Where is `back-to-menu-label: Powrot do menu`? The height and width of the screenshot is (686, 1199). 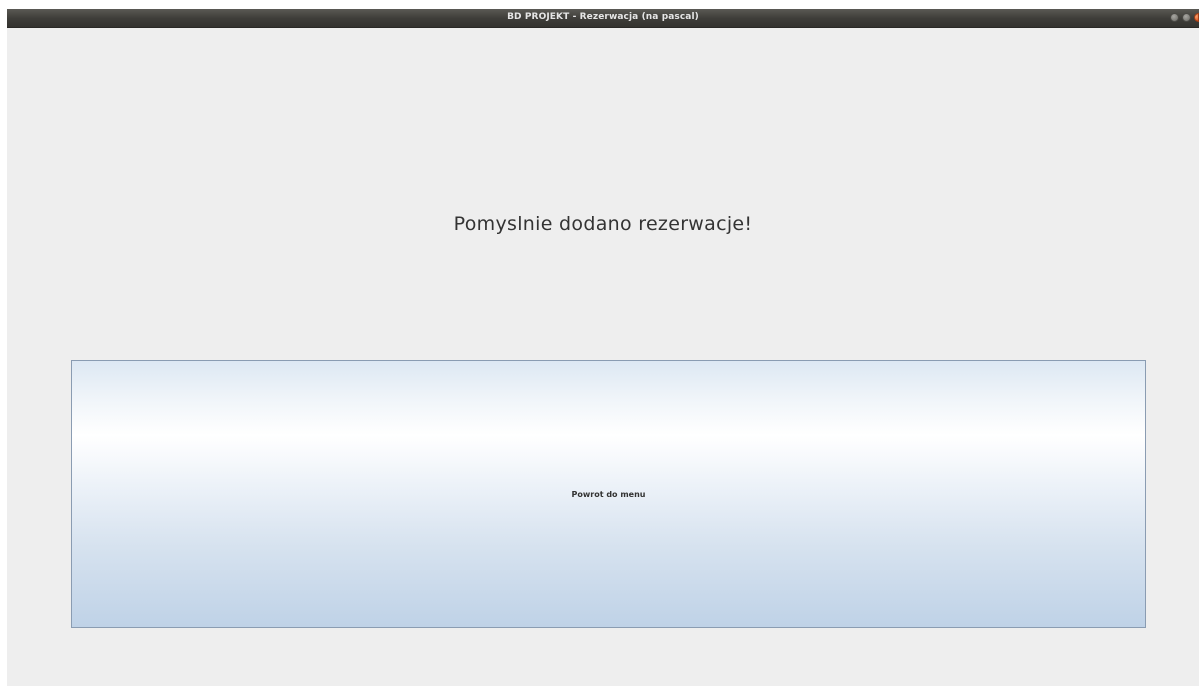
back-to-menu-label: Powrot do menu is located at coordinates (608, 494).